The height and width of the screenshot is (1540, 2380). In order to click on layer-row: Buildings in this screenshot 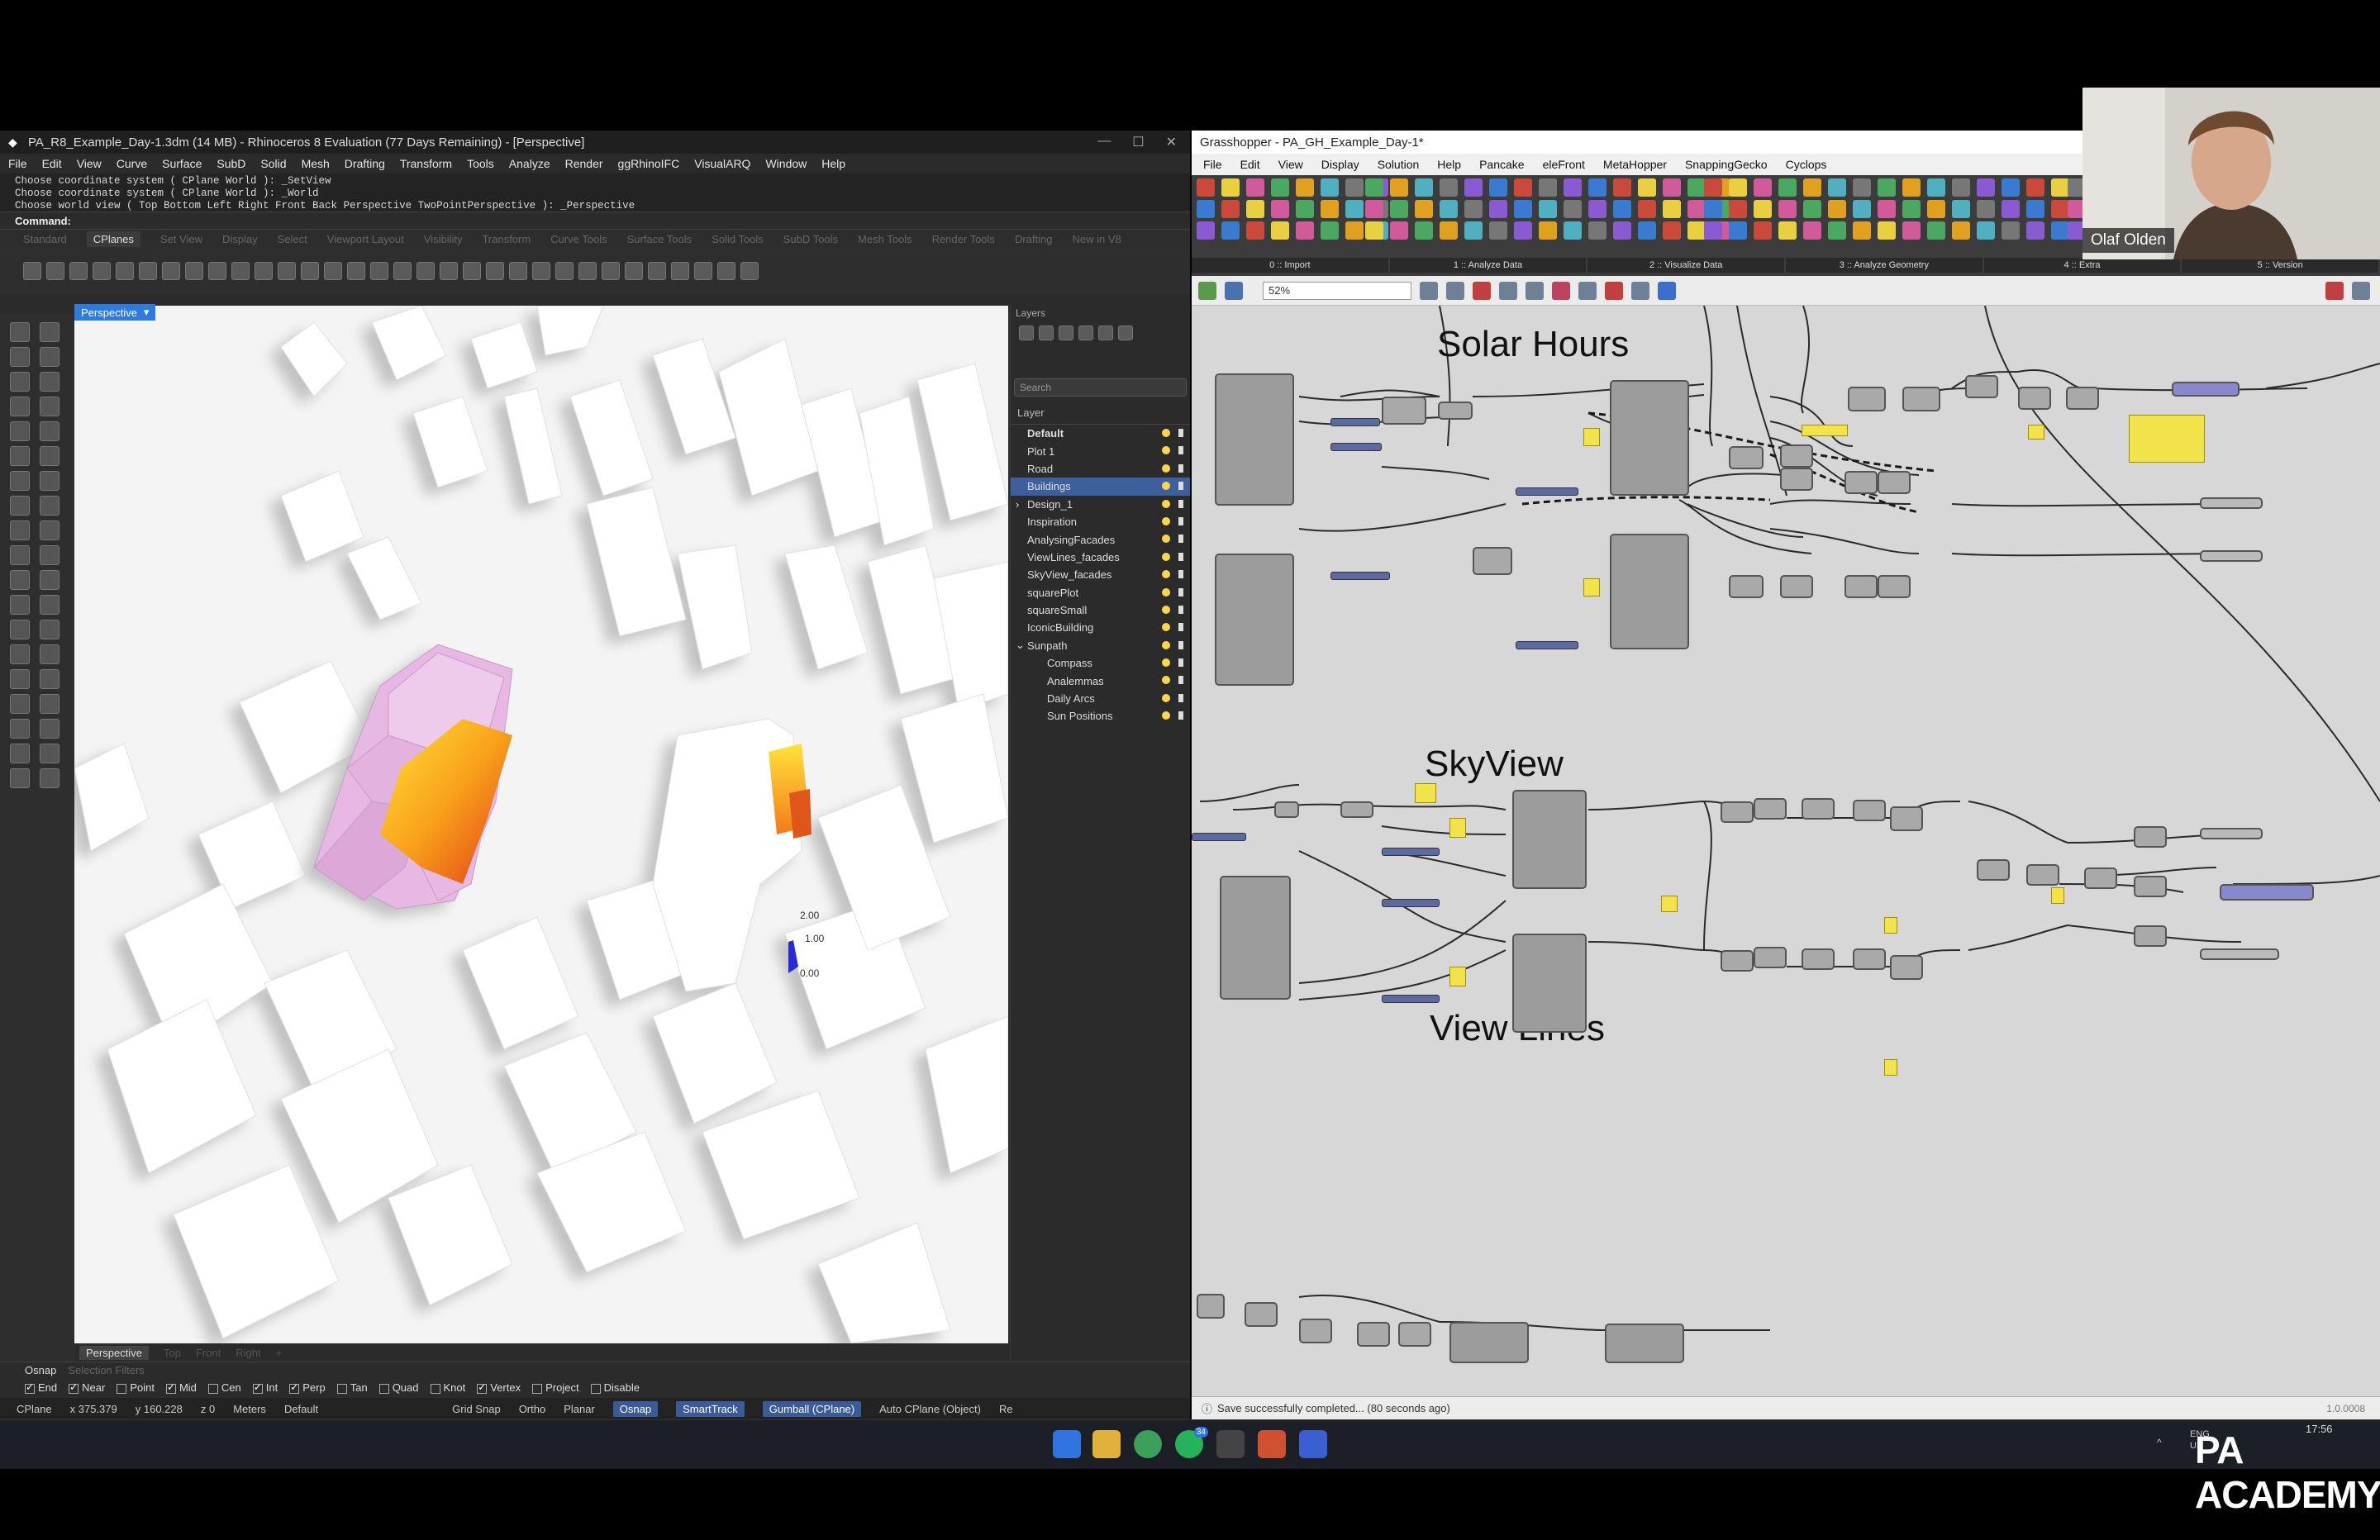, I will do `click(1100, 487)`.